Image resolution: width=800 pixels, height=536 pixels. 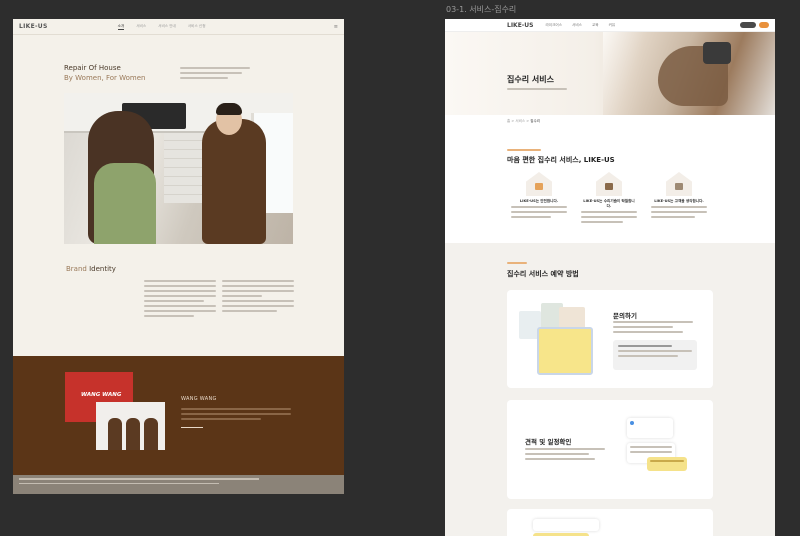 What do you see at coordinates (481, 9) in the screenshot?
I see `artboard-title: 03-1. 서비스-집수리` at bounding box center [481, 9].